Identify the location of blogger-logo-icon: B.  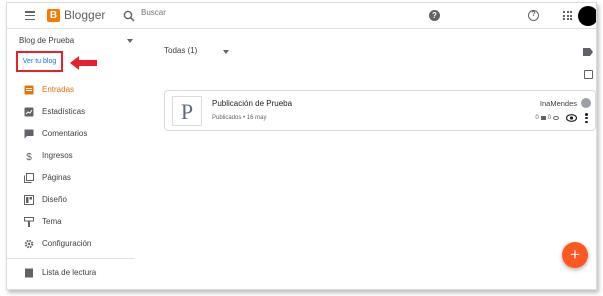
(53, 15).